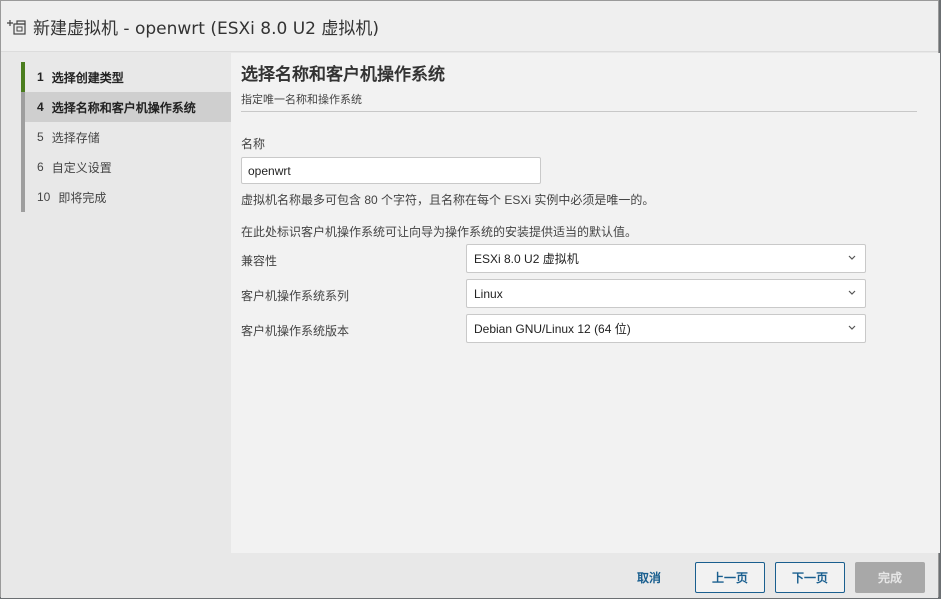 The height and width of the screenshot is (599, 941). What do you see at coordinates (44, 197) in the screenshot?
I see `step-number: 10` at bounding box center [44, 197].